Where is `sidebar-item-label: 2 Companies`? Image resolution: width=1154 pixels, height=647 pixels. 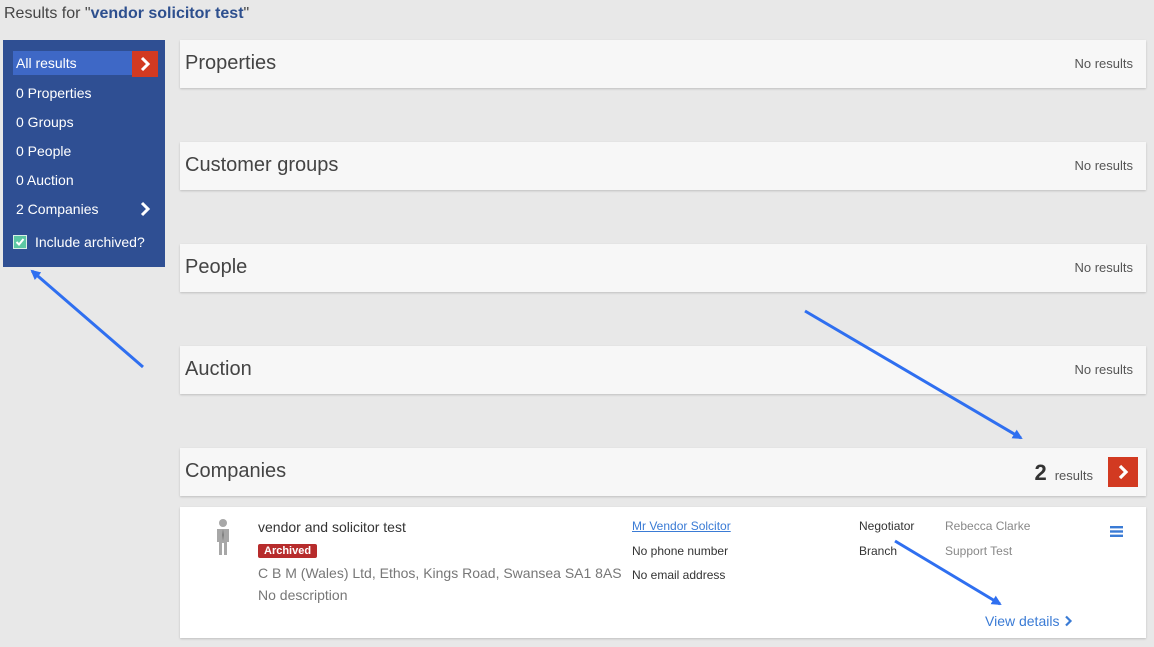 sidebar-item-label: 2 Companies is located at coordinates (57, 209).